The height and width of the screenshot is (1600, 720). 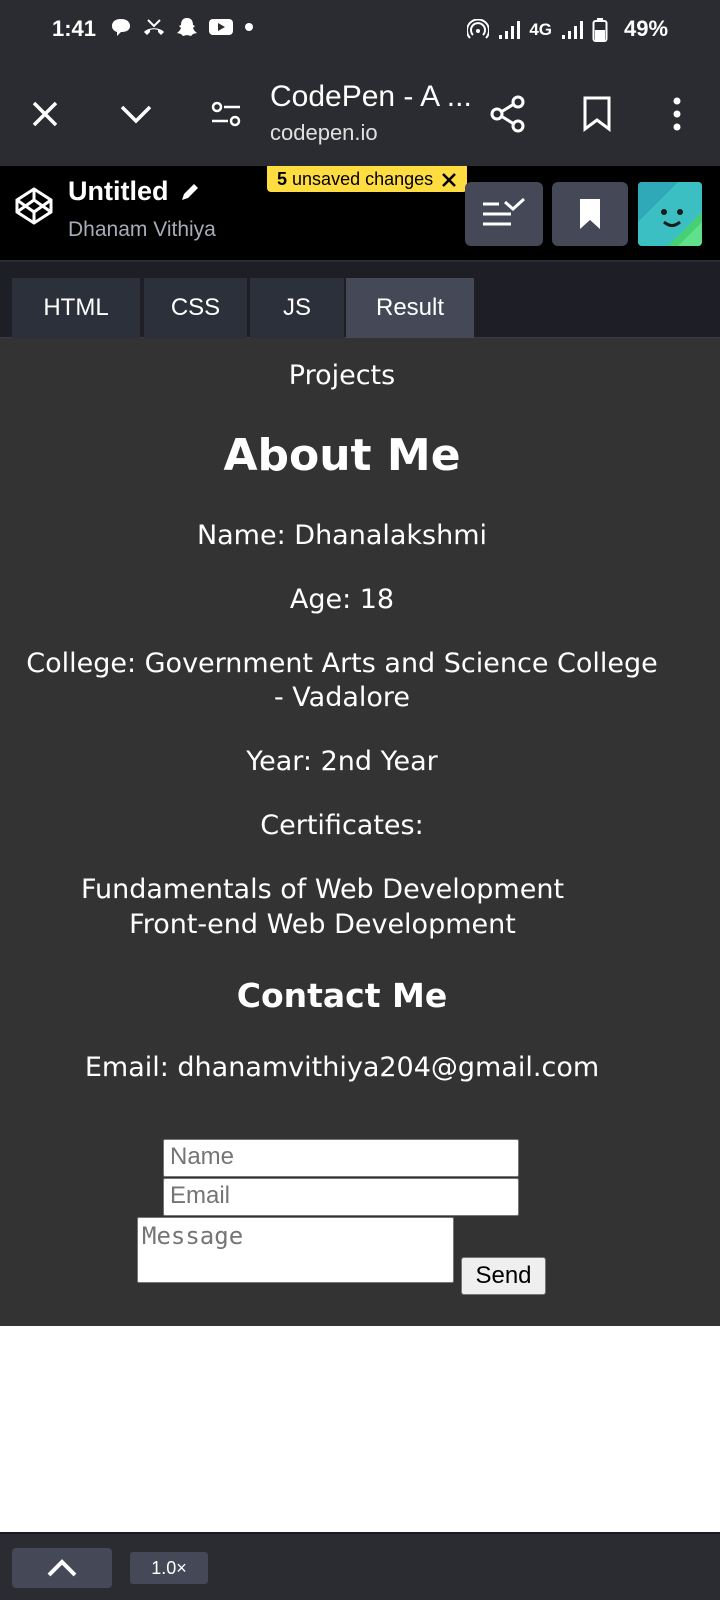 I want to click on close-tab-button, so click(x=45, y=114).